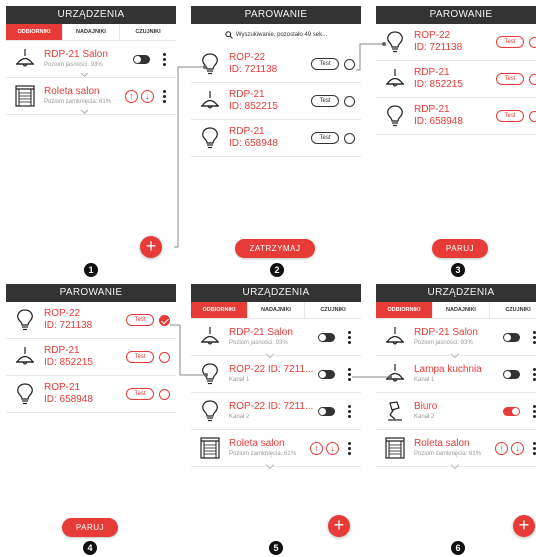 The width and height of the screenshot is (536, 557). What do you see at coordinates (432, 35) in the screenshot?
I see `device-model: ROP-22` at bounding box center [432, 35].